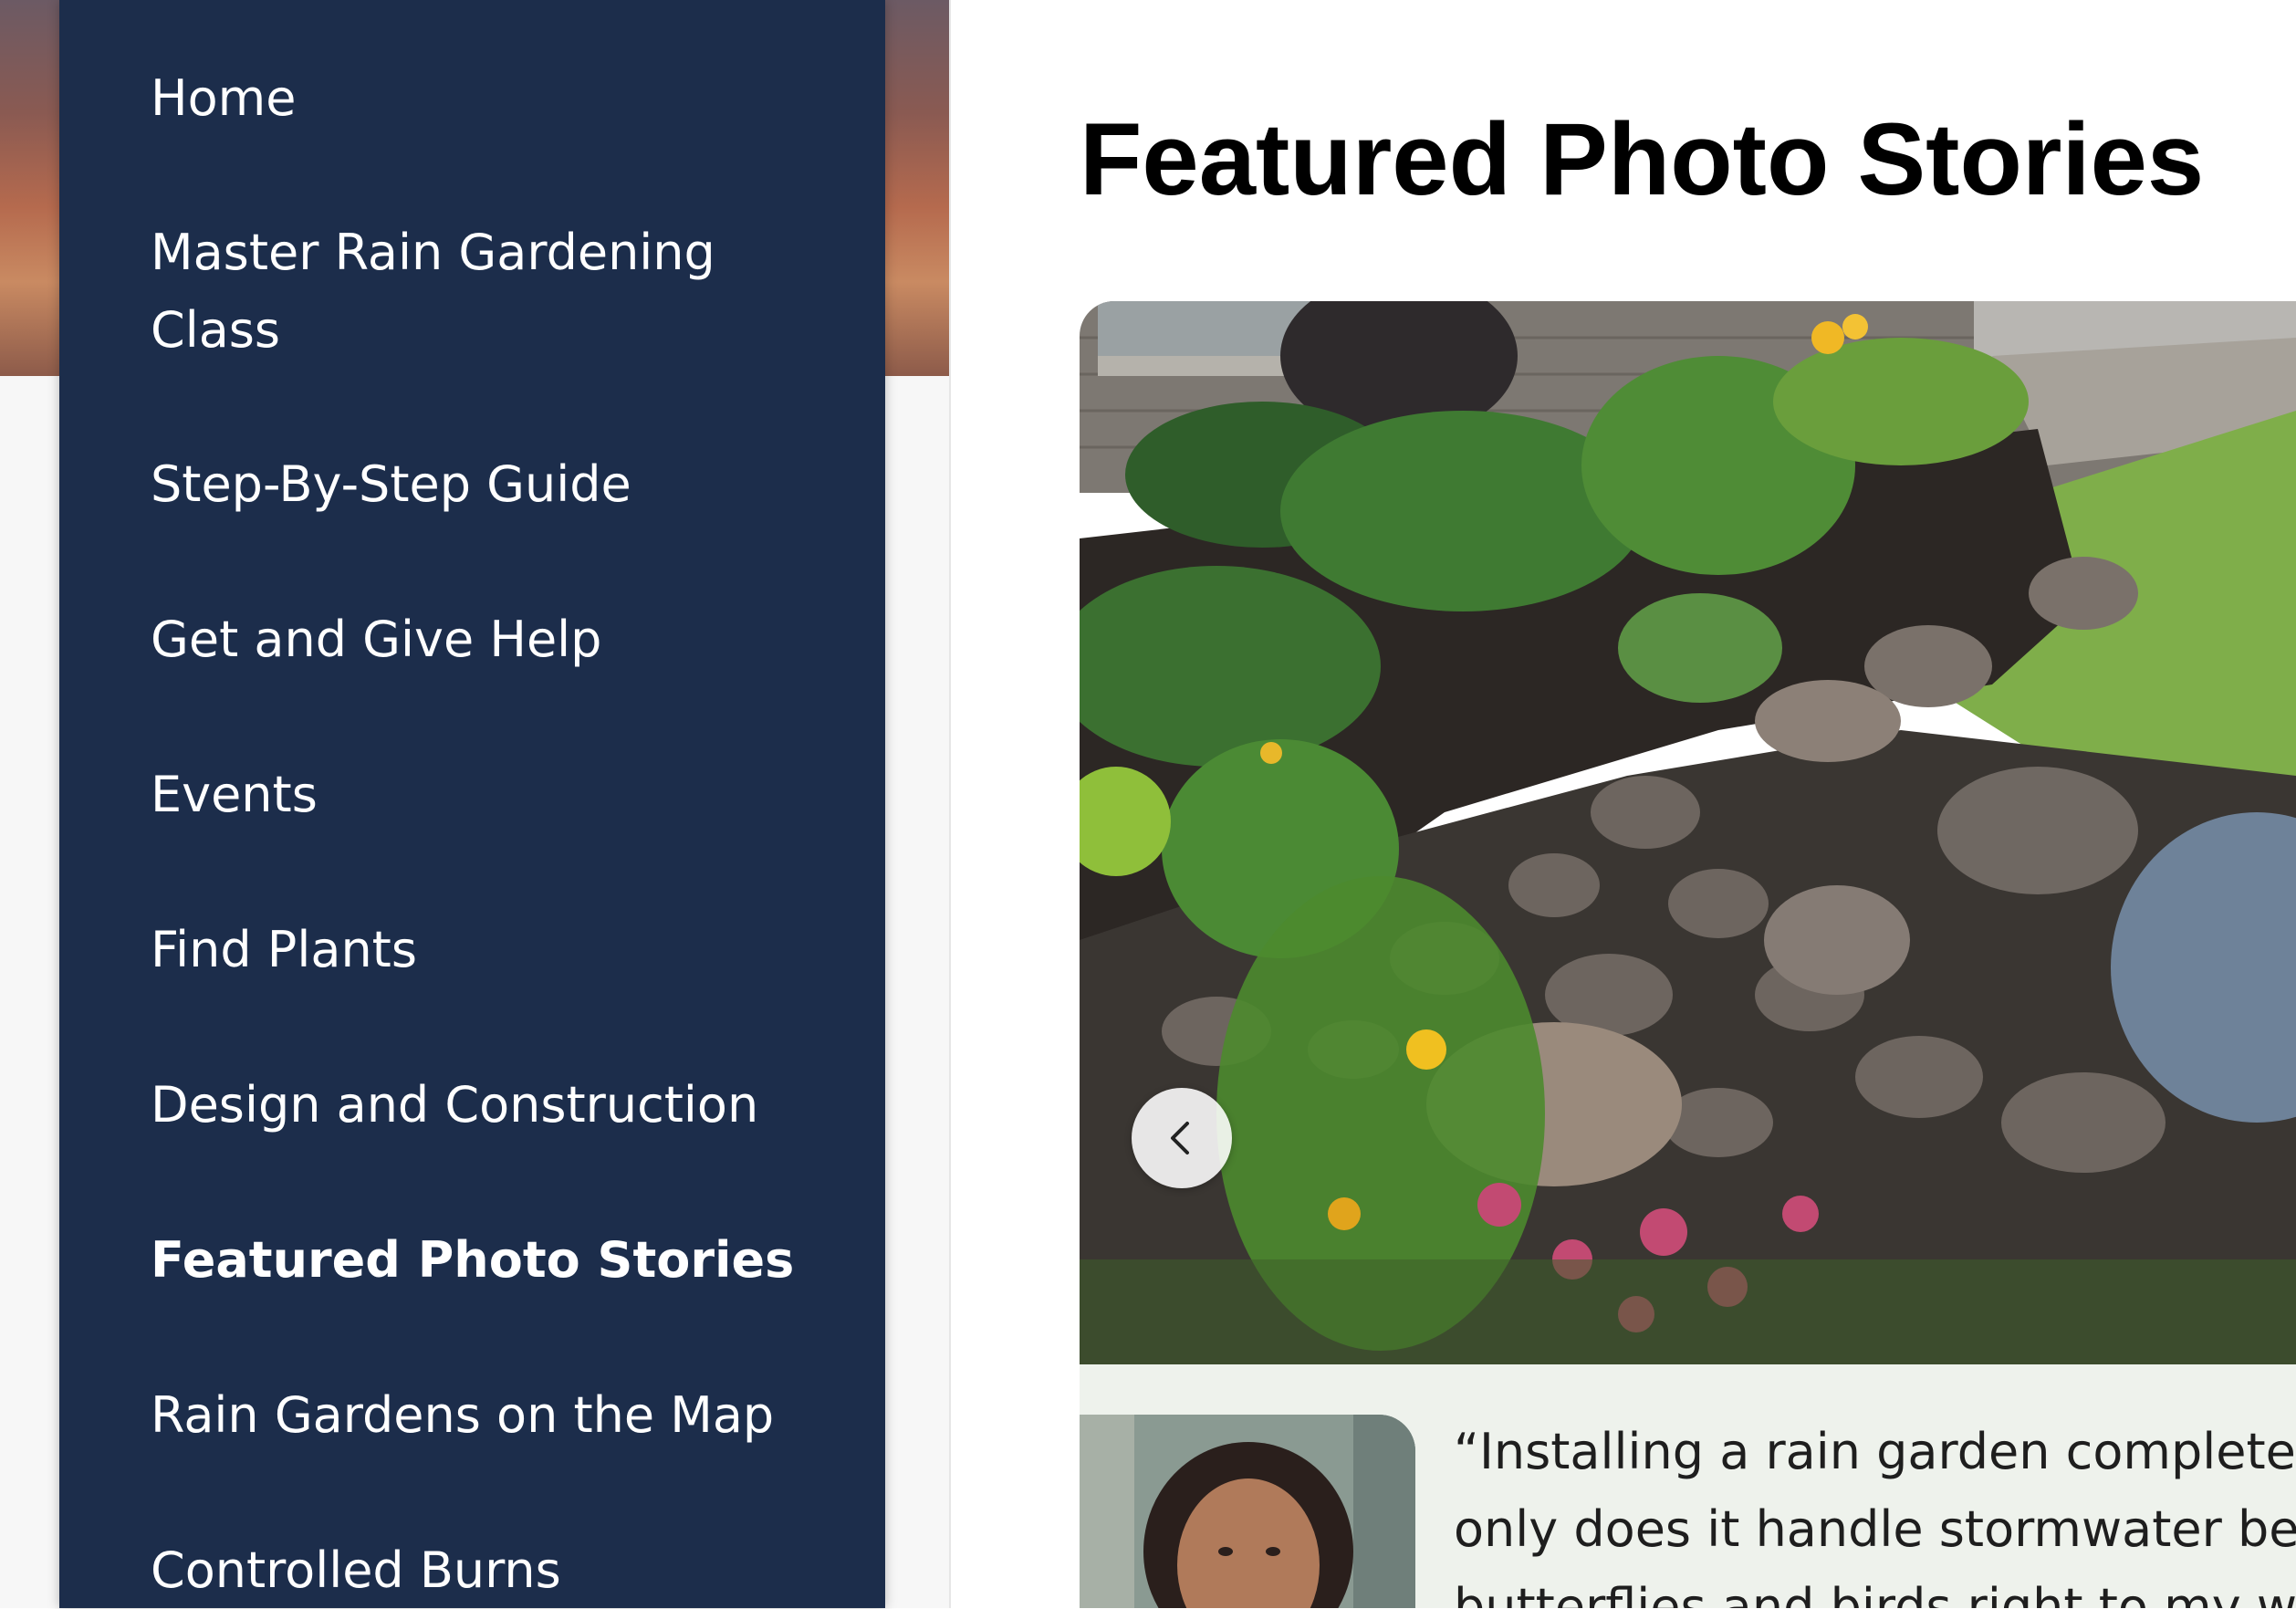 The width and height of the screenshot is (2296, 1609). What do you see at coordinates (489, 484) in the screenshot?
I see `sidebar-item-step-by-step-guide: Step-By-Step Guide` at bounding box center [489, 484].